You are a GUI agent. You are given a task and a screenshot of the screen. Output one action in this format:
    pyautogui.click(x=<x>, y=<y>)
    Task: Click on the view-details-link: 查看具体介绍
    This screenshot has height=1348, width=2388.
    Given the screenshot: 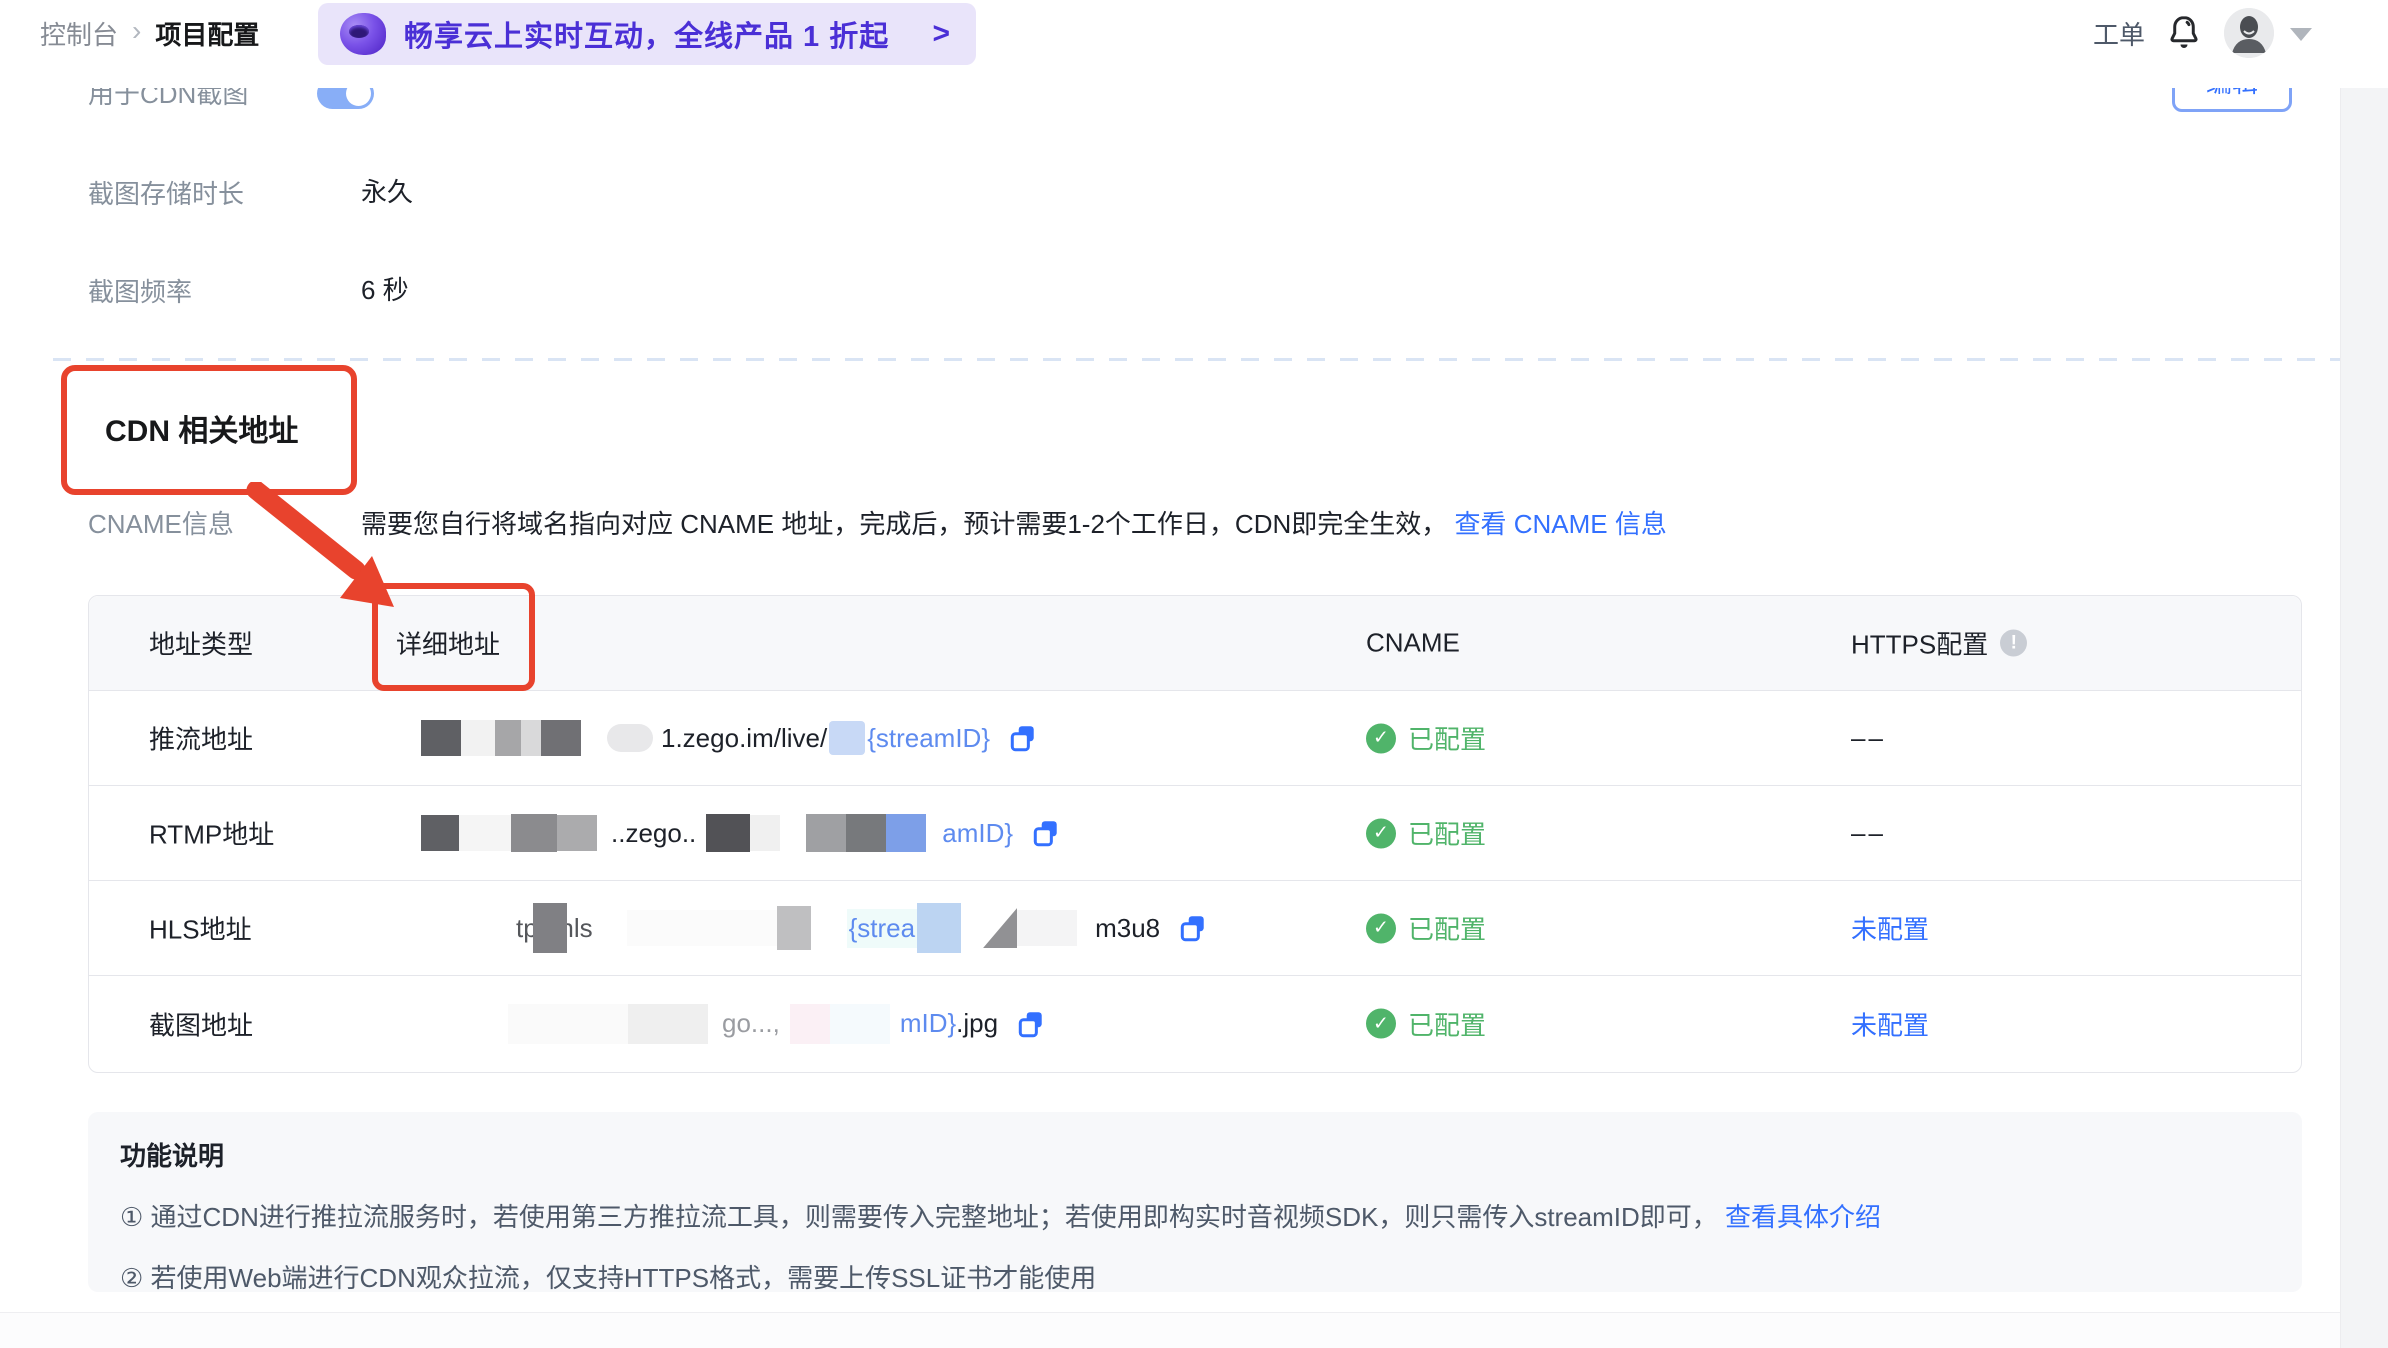 What is the action you would take?
    pyautogui.click(x=1803, y=1217)
    